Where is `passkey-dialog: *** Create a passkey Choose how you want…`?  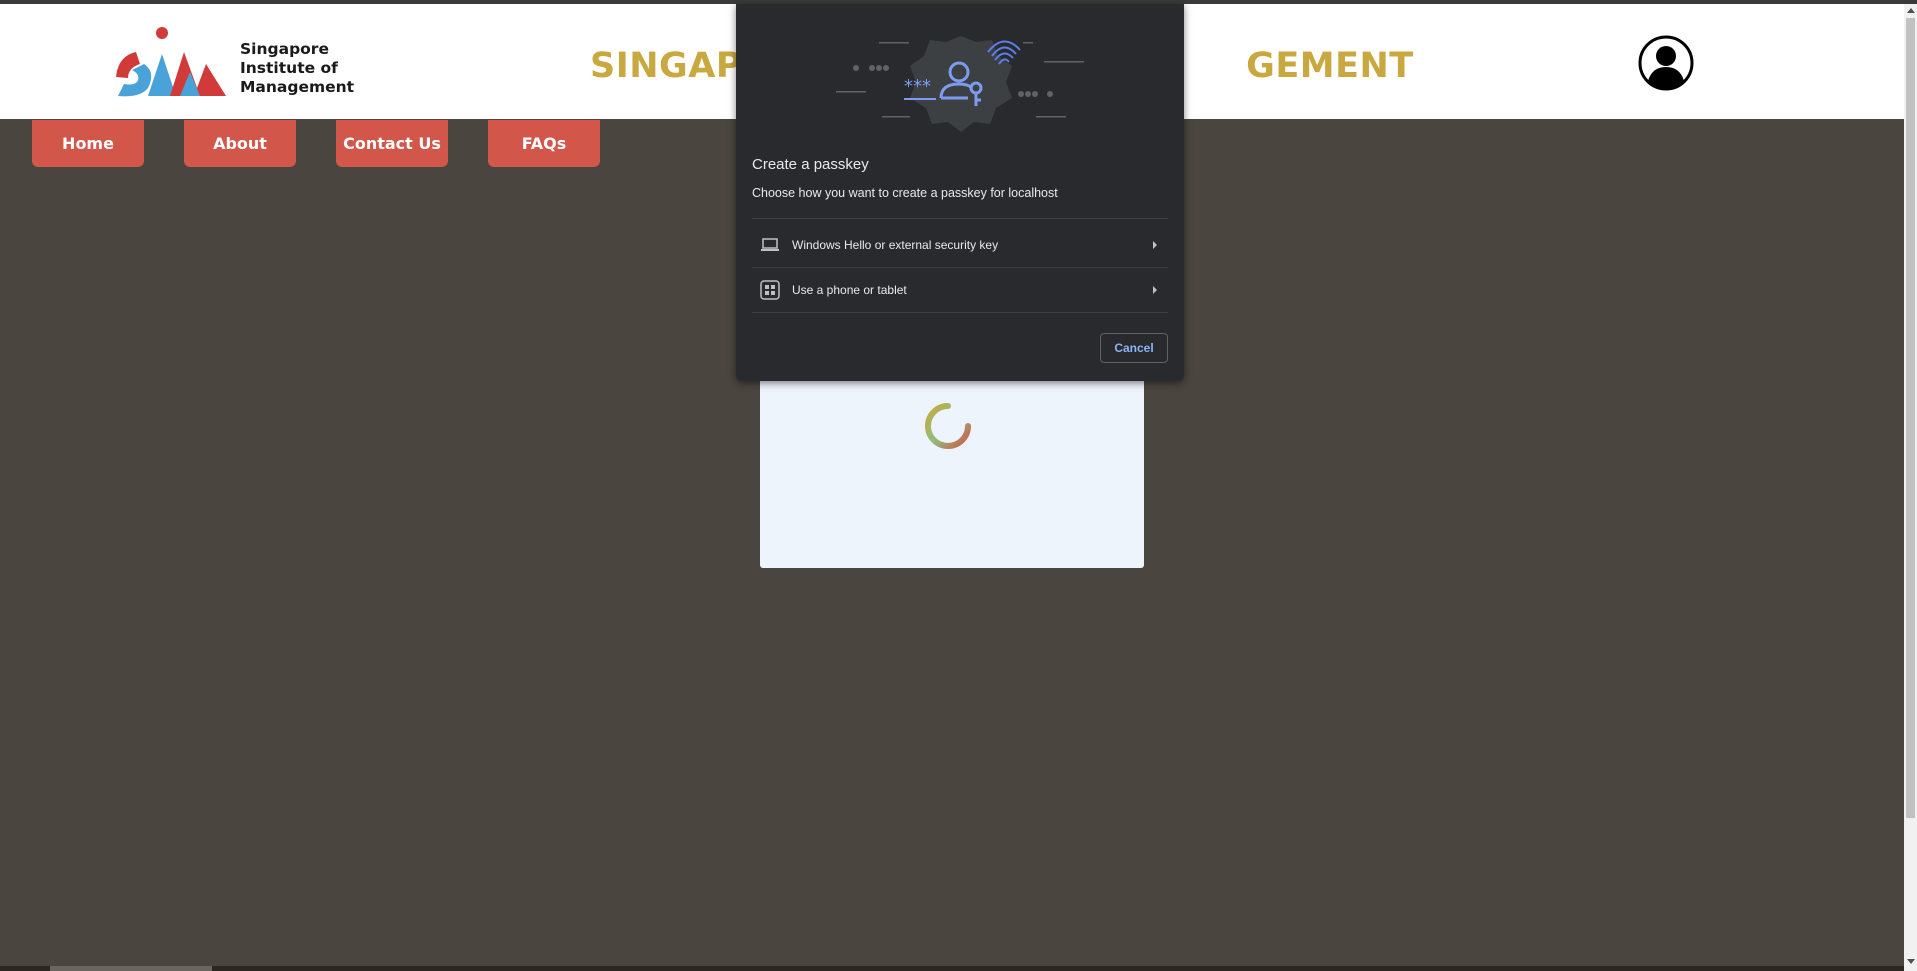
passkey-dialog: *** Create a passkey Choose how you want… is located at coordinates (960, 192).